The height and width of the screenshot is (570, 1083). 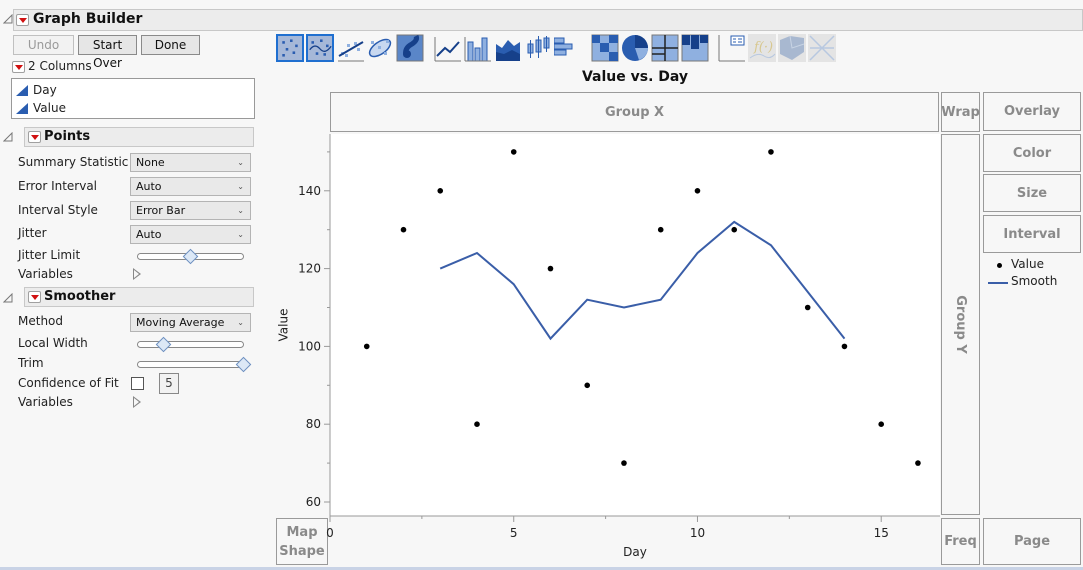 What do you see at coordinates (313, 424) in the screenshot?
I see `y-tick-label: 80` at bounding box center [313, 424].